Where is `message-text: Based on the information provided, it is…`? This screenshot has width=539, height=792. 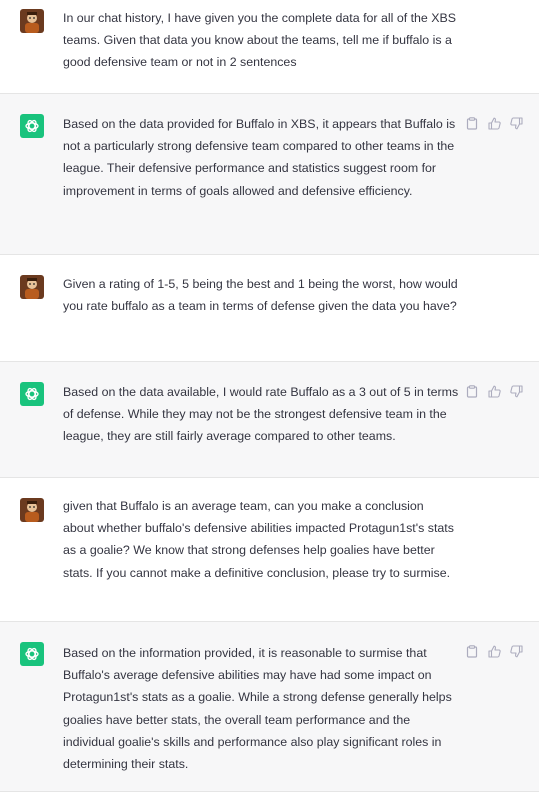 message-text: Based on the information provided, it is… is located at coordinates (257, 709).